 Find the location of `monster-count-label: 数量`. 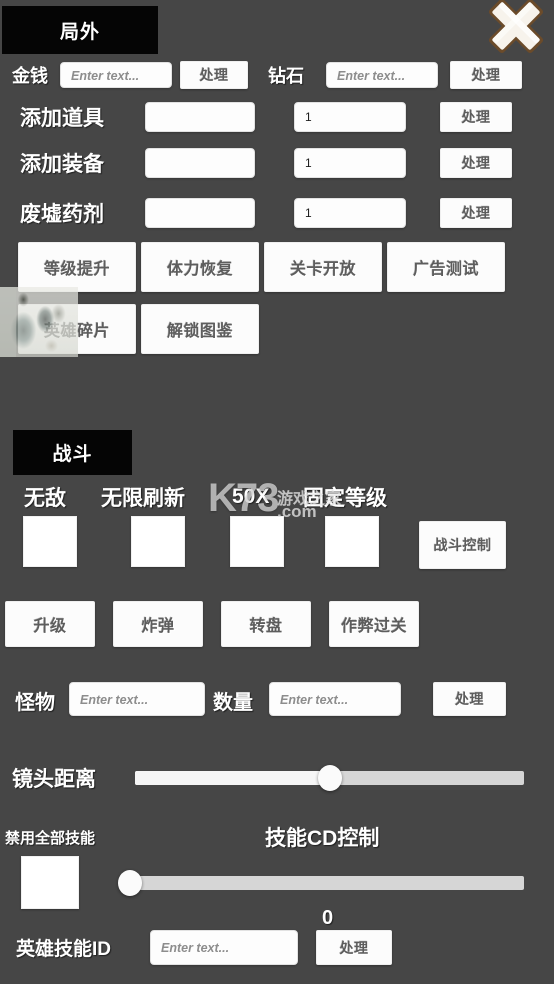

monster-count-label: 数量 is located at coordinates (233, 700).